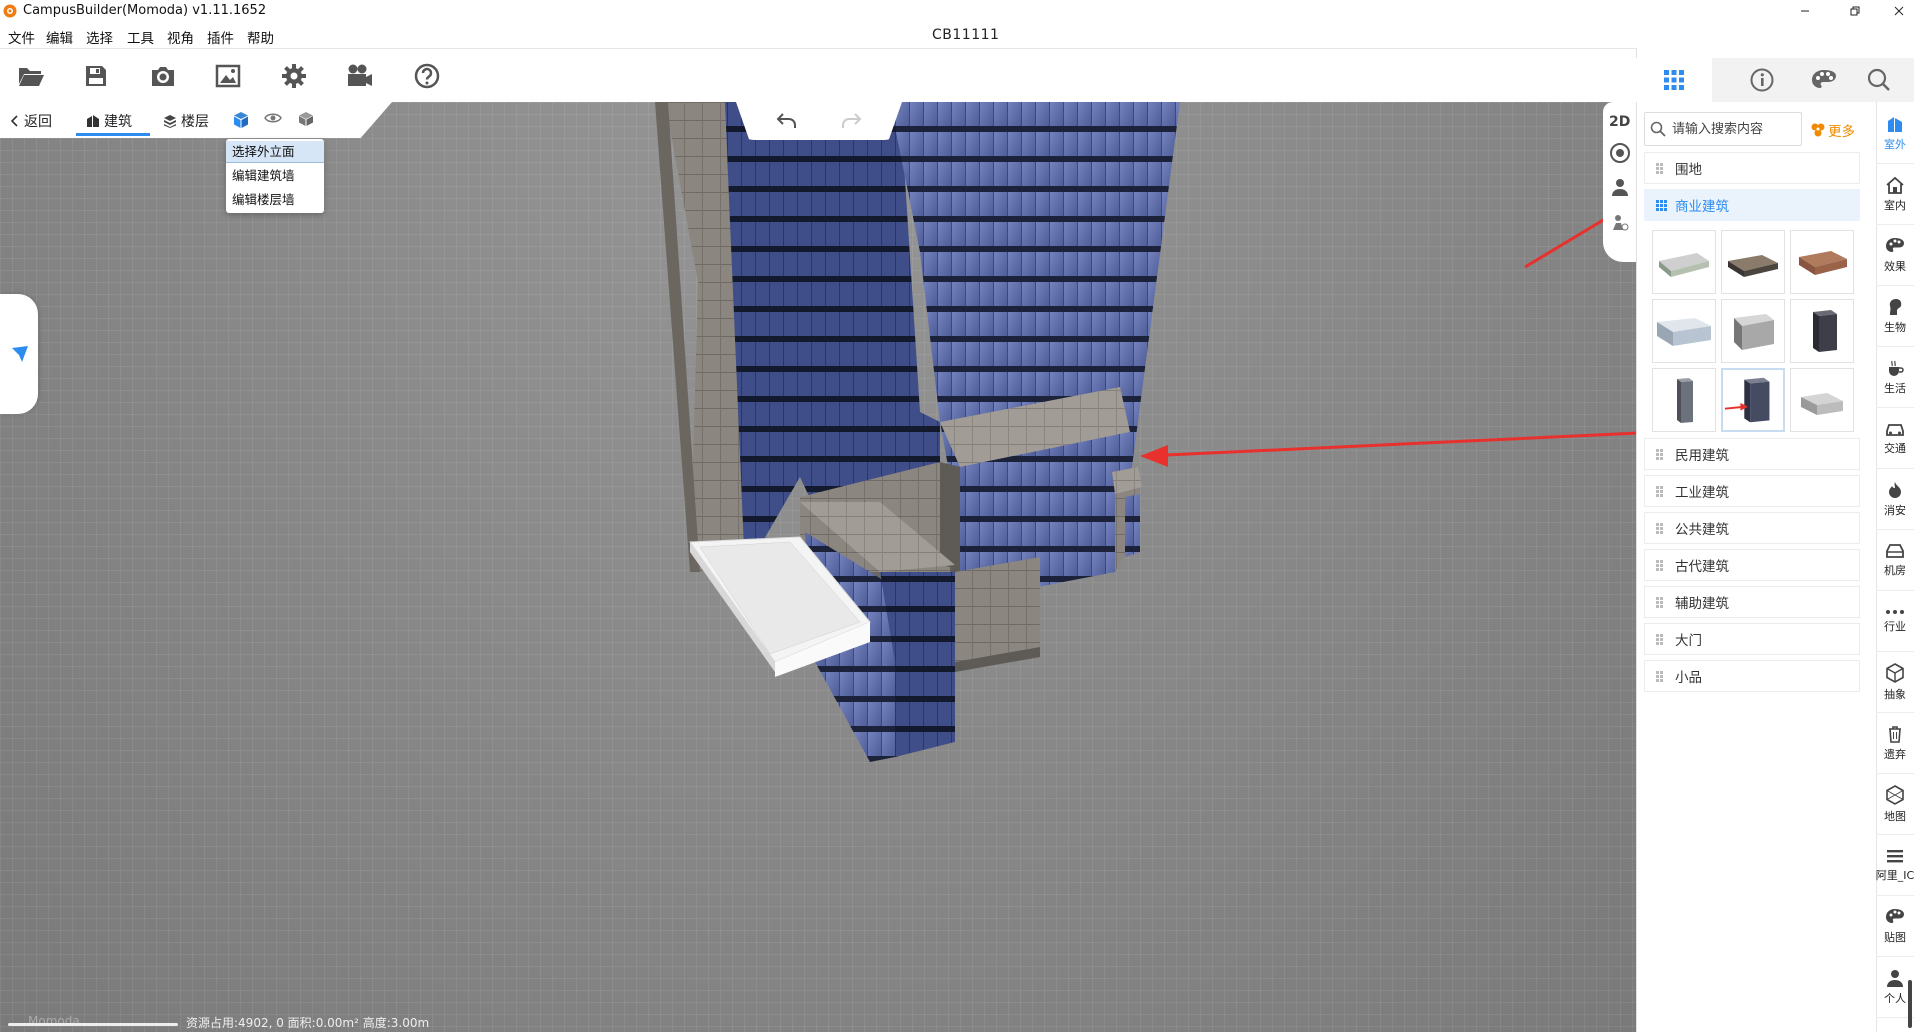 The height and width of the screenshot is (1032, 1914). Describe the element at coordinates (294, 76) in the screenshot. I see `settings-button` at that location.